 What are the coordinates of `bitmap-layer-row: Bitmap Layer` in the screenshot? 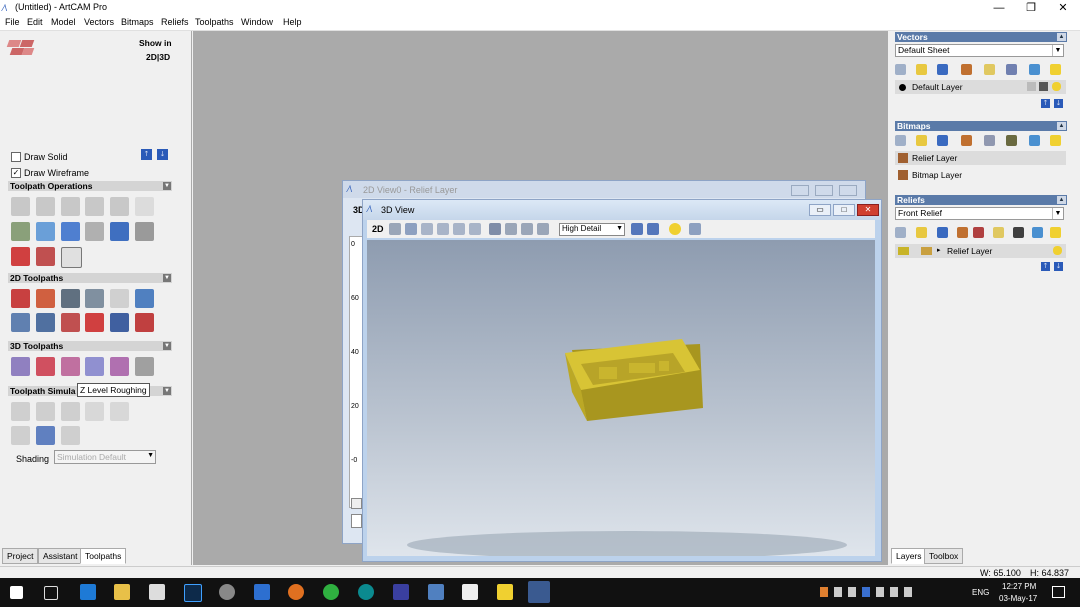 It's located at (980, 175).